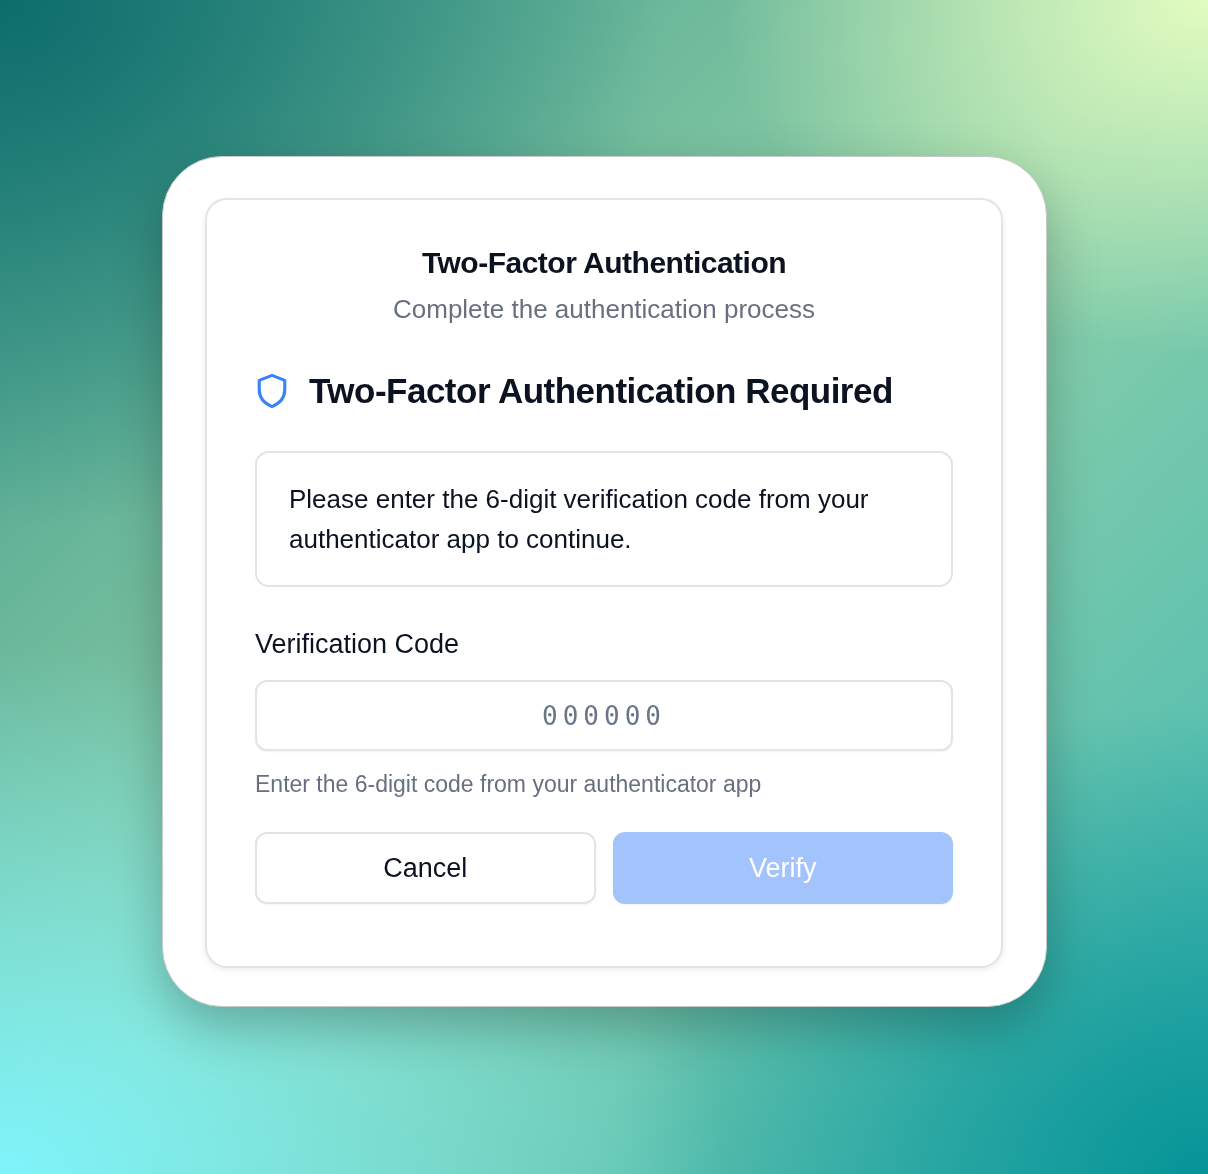 The height and width of the screenshot is (1174, 1208). What do you see at coordinates (425, 868) in the screenshot?
I see `cancel-button: Cancel` at bounding box center [425, 868].